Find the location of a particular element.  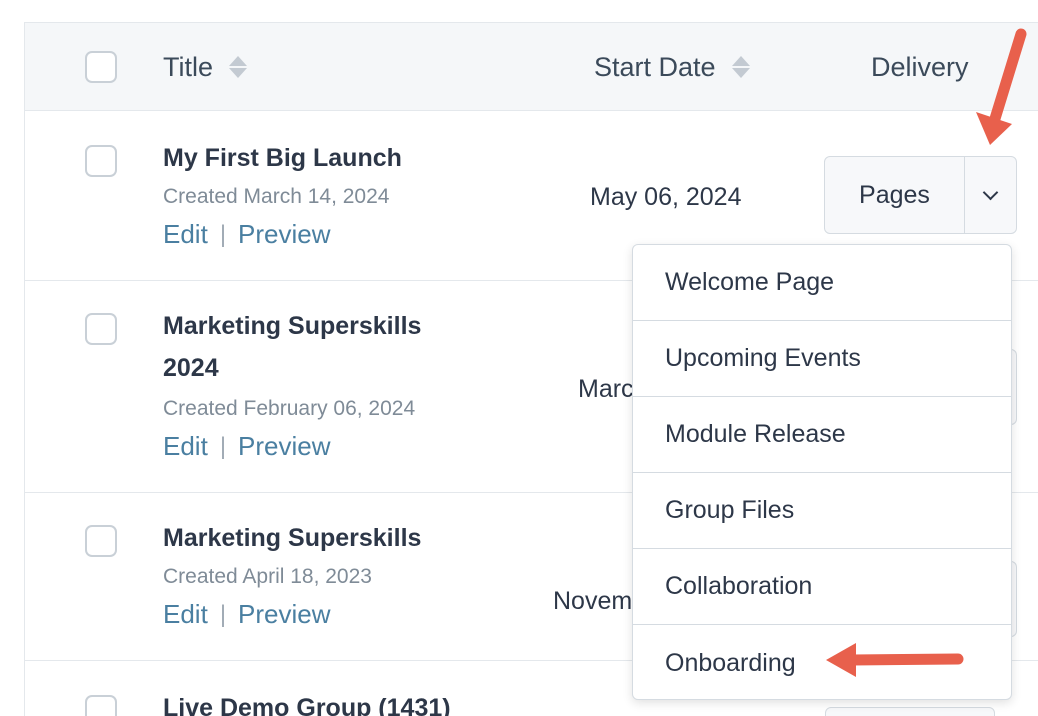

start-date-column-header: Start Date is located at coordinates (672, 67).